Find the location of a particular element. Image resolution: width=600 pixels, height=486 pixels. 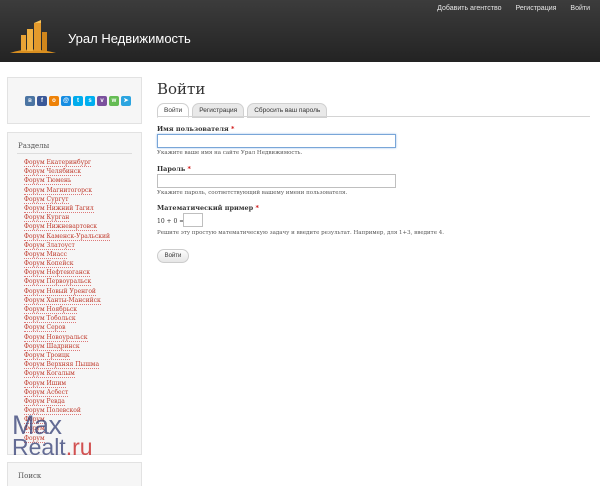

forum-list-item: Форум Первоуральск is located at coordinates (67, 282).